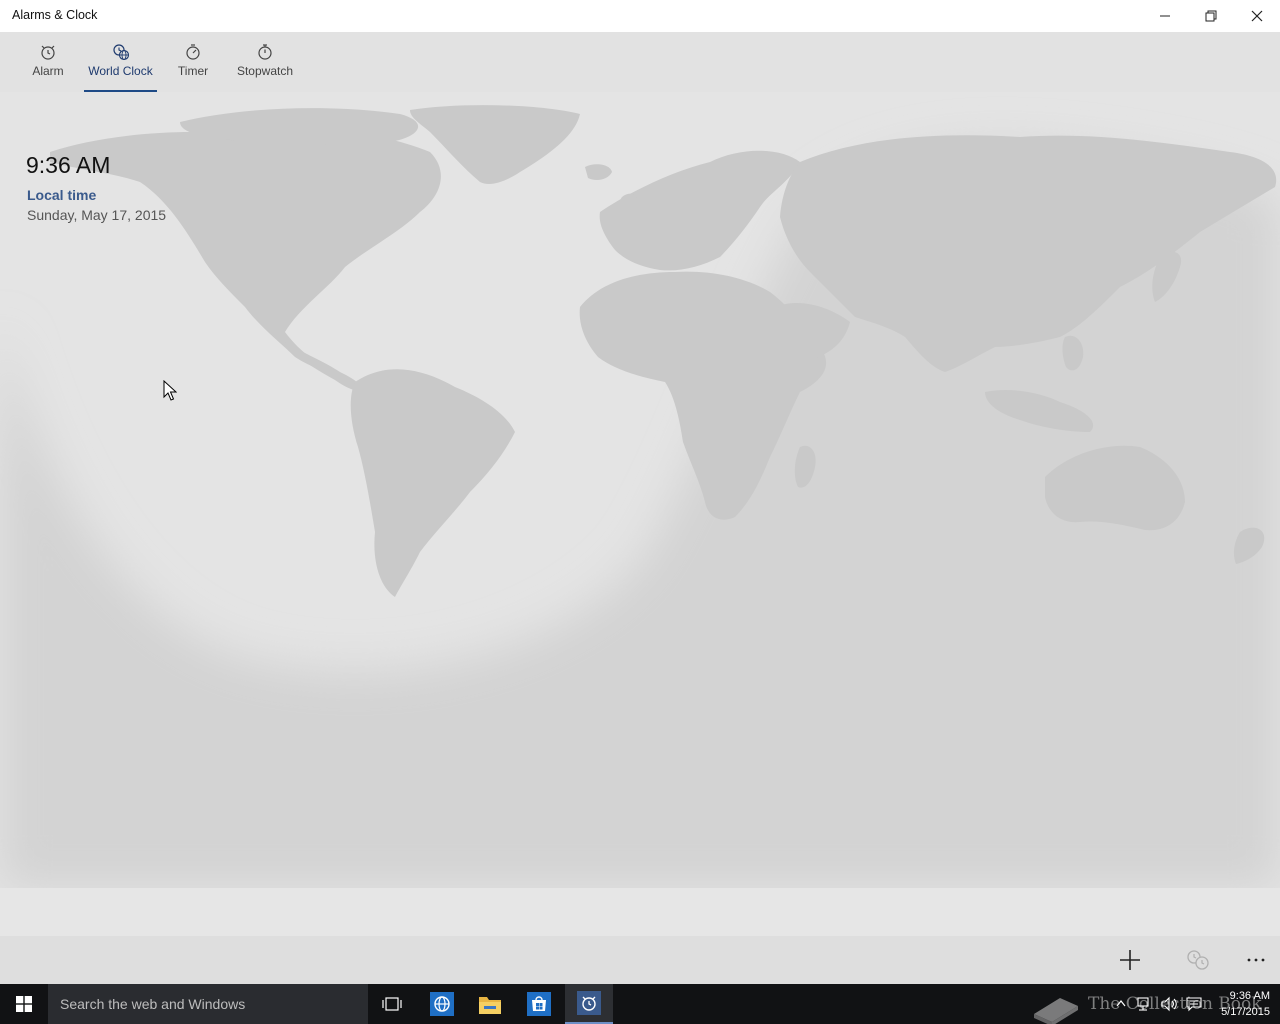  Describe the element at coordinates (265, 71) in the screenshot. I see `tab-label: Stopwatch` at that location.